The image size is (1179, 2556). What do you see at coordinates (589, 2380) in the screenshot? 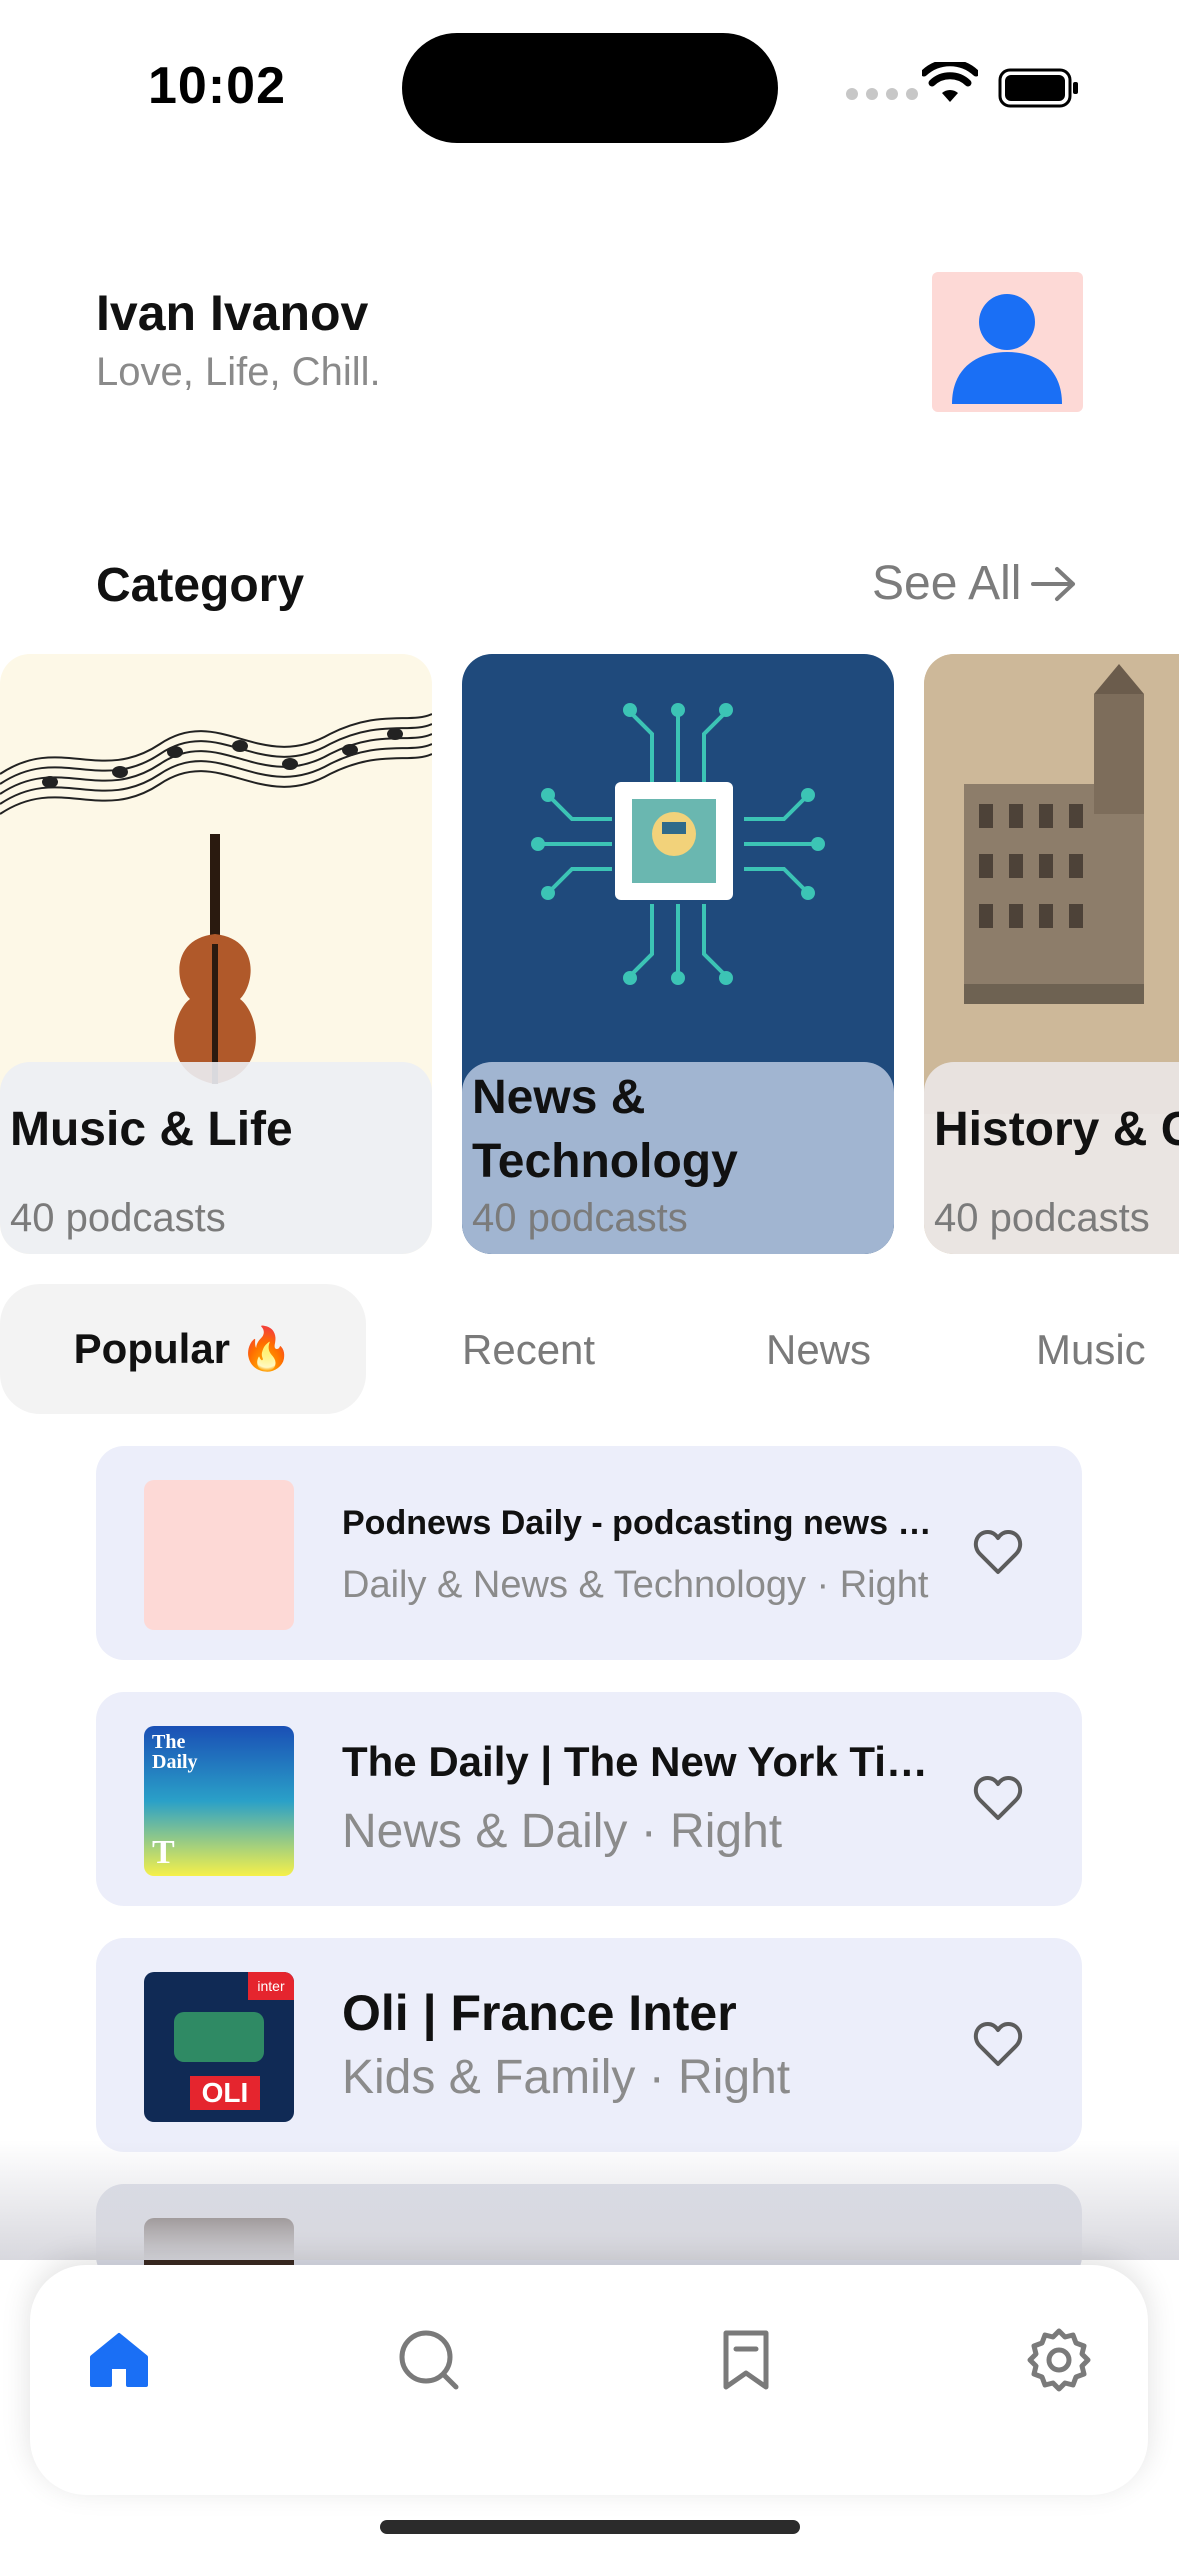
I see `bottom-tab-bar` at bounding box center [589, 2380].